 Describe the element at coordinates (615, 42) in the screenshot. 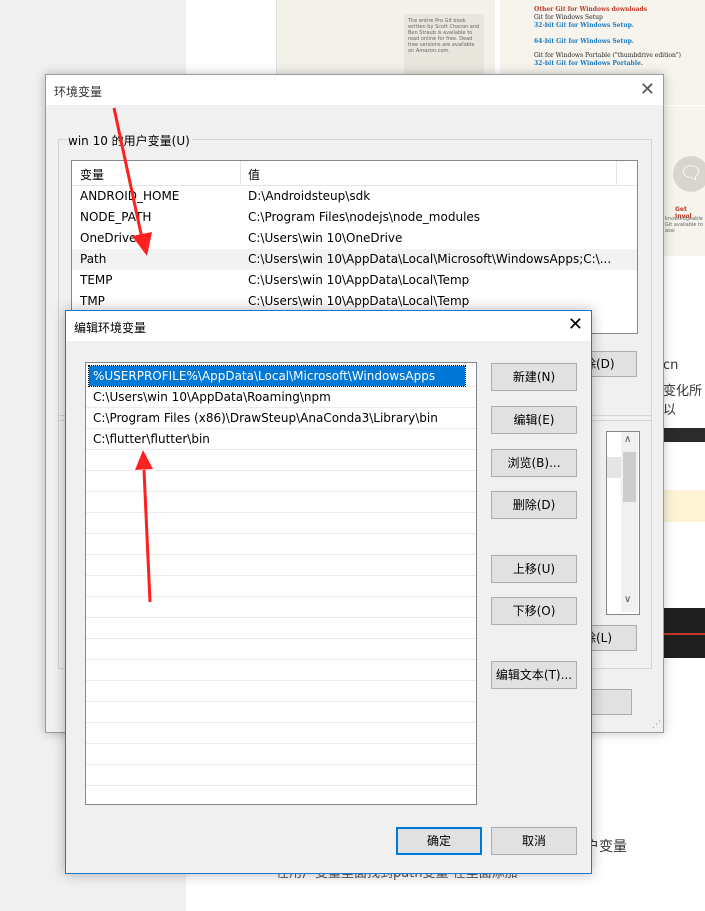

I see `downloads-setup64-link: 64-bit Git for Windows Setup.` at that location.